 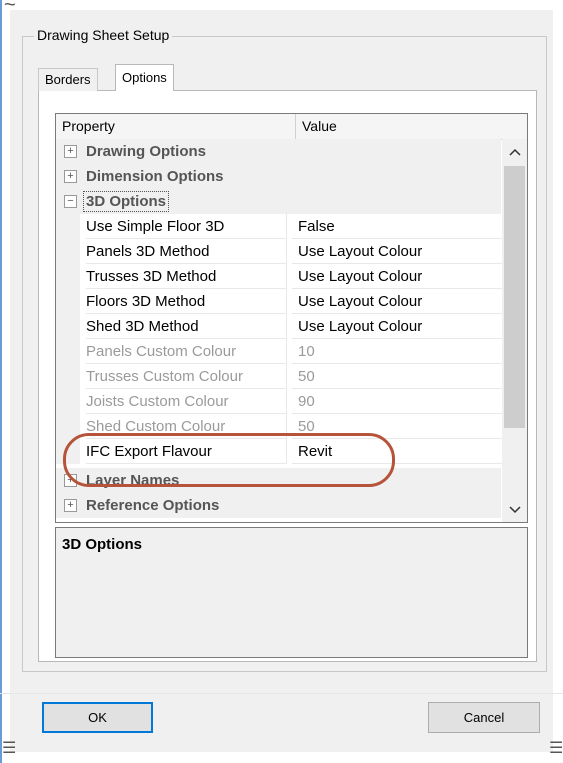 What do you see at coordinates (399, 226) in the screenshot?
I see `property-value: False` at bounding box center [399, 226].